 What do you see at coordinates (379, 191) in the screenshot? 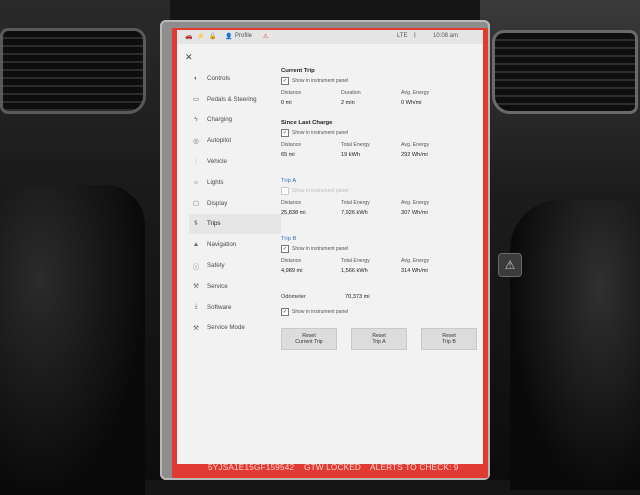
I see `trip-a-show-checkbox: ✓ Show in instrument panel` at bounding box center [379, 191].